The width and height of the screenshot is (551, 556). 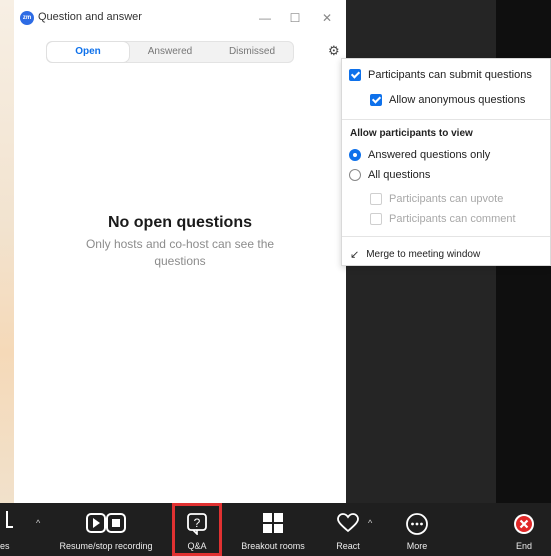 What do you see at coordinates (197, 529) in the screenshot?
I see `qa-highlight-box` at bounding box center [197, 529].